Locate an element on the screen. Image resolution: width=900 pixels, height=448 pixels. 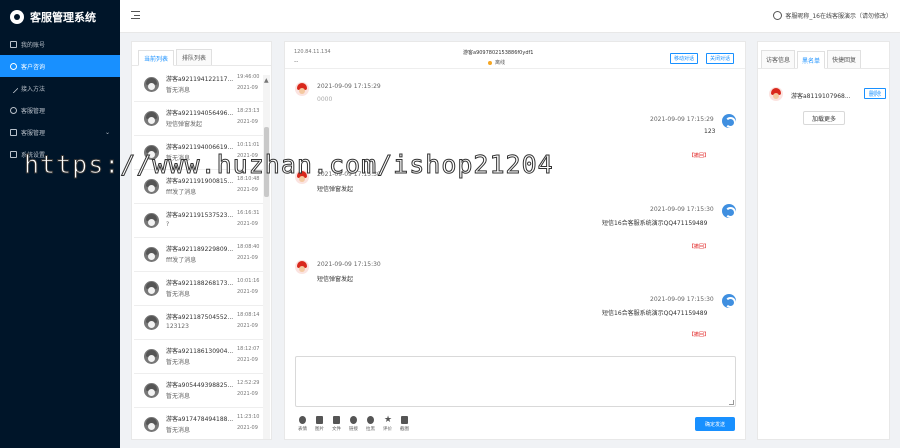
conversation-item: 游客a905449398825... 12:52:29 暂无消息 2021-09 is located at coordinates (199, 391).